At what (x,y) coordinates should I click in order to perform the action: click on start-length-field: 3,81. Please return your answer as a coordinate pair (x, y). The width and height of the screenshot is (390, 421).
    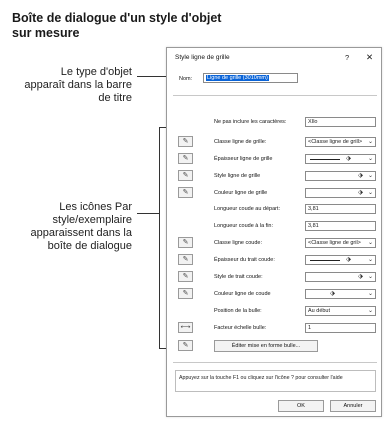
    Looking at the image, I should click on (340, 209).